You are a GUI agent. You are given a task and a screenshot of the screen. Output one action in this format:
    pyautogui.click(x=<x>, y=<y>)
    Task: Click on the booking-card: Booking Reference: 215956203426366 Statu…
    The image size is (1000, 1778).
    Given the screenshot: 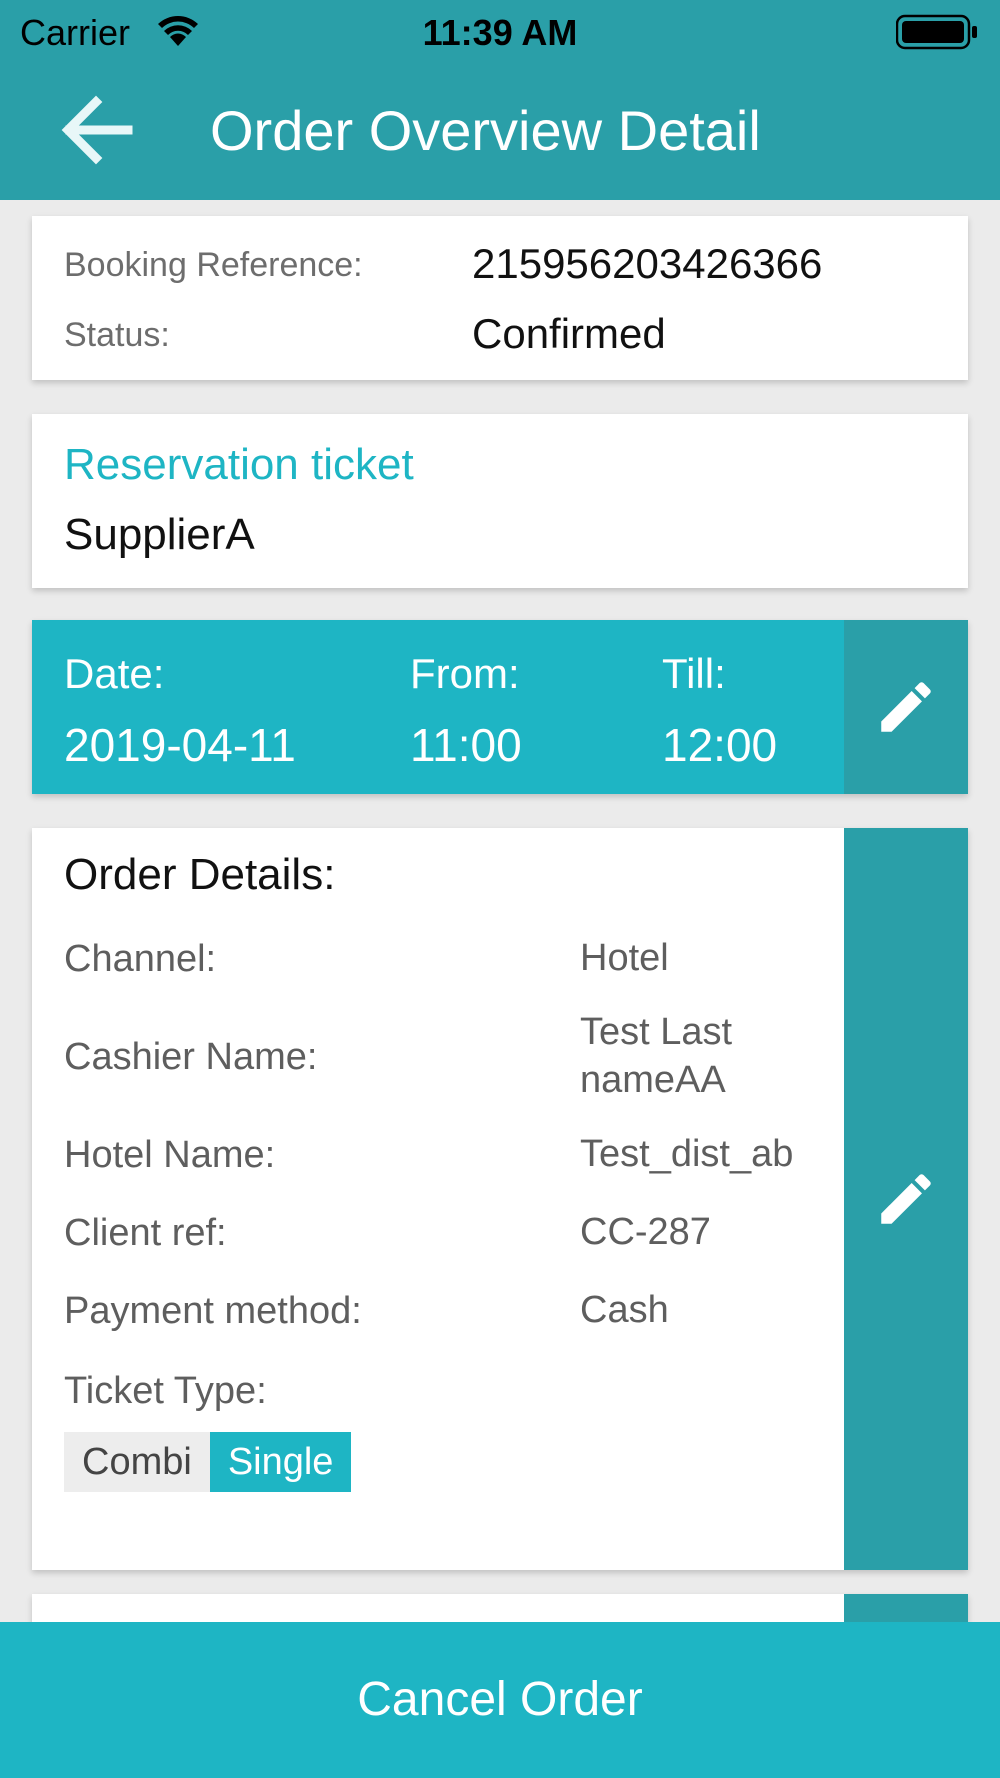 What is the action you would take?
    pyautogui.click(x=500, y=298)
    